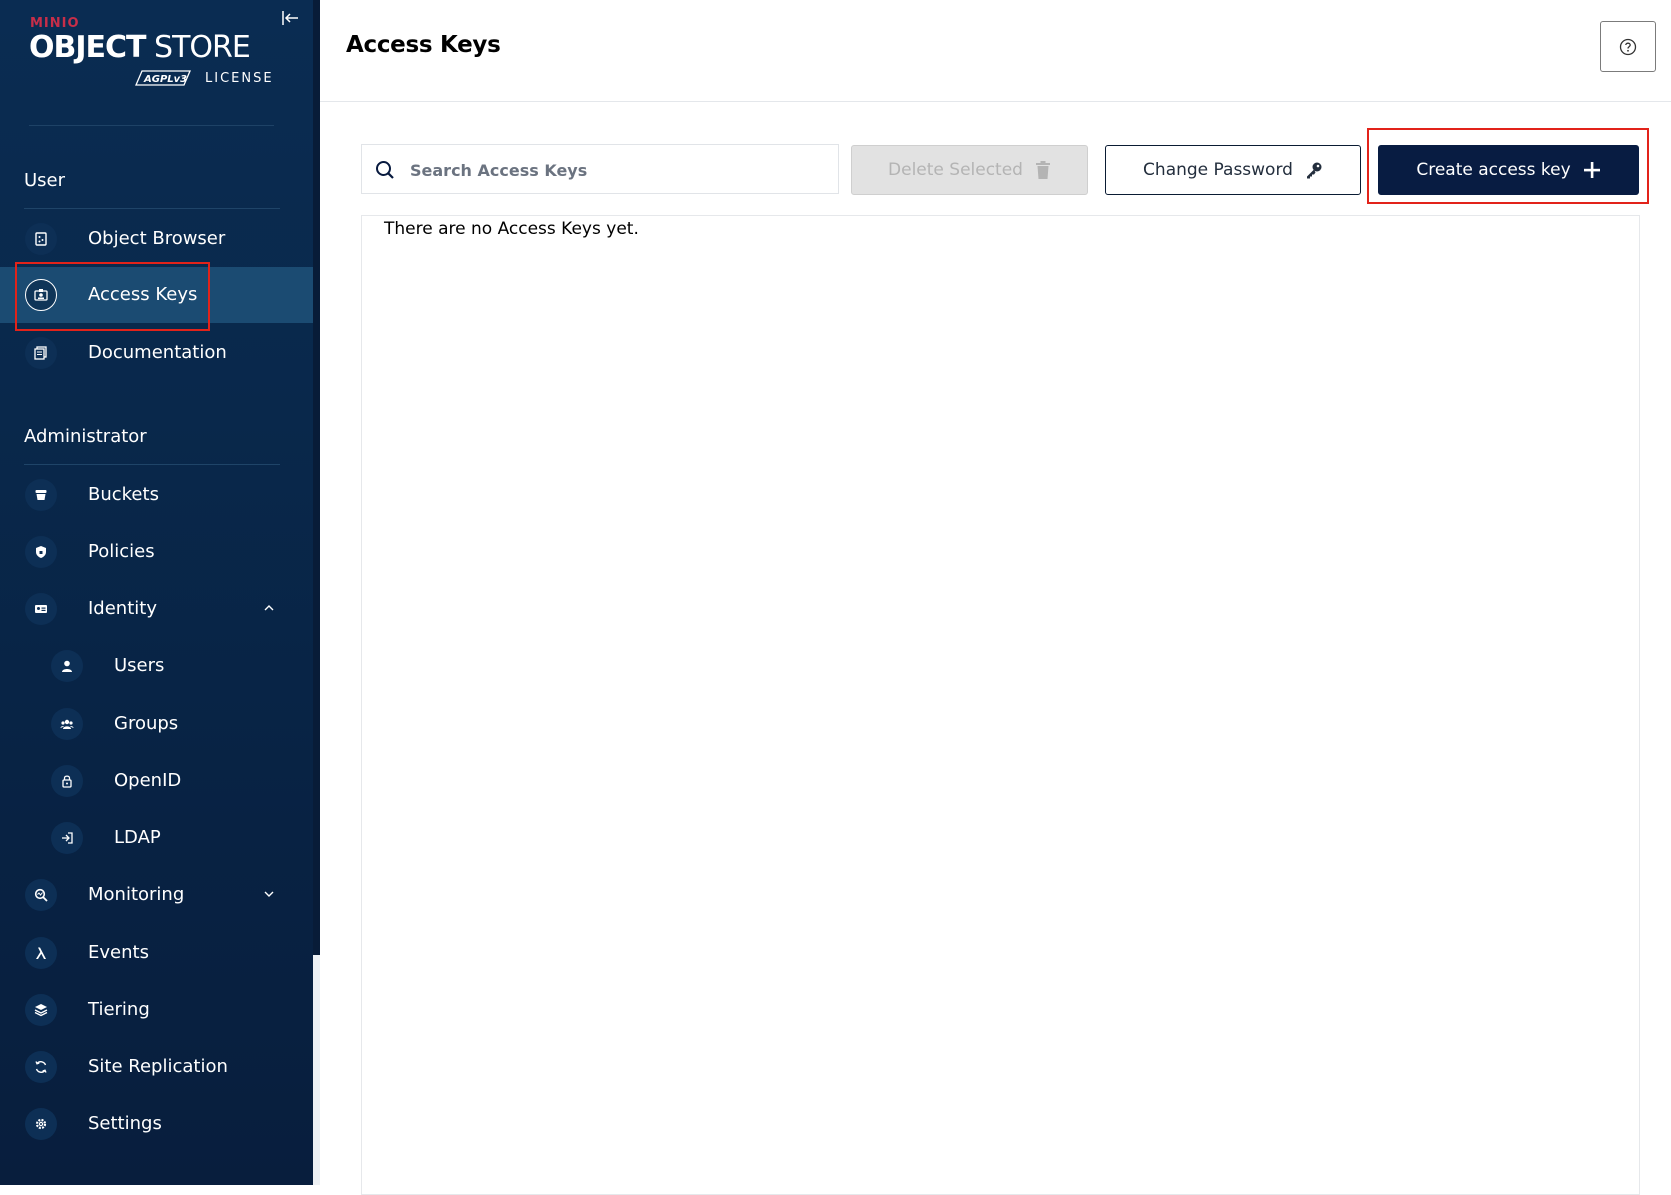  What do you see at coordinates (1218, 170) in the screenshot?
I see `change-password-label: Change Password` at bounding box center [1218, 170].